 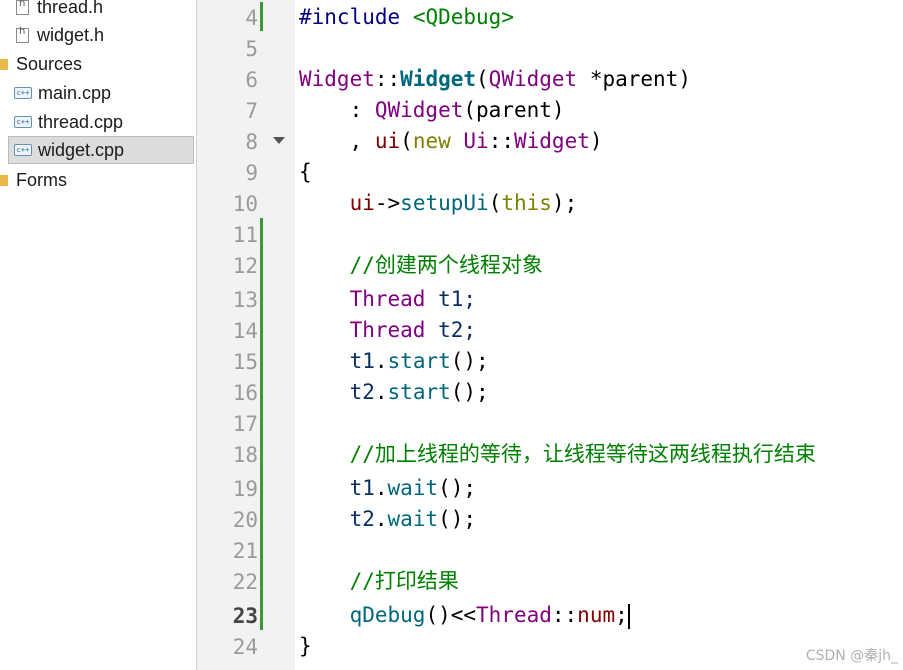 What do you see at coordinates (251, 49) in the screenshot?
I see `line-number: 5` at bounding box center [251, 49].